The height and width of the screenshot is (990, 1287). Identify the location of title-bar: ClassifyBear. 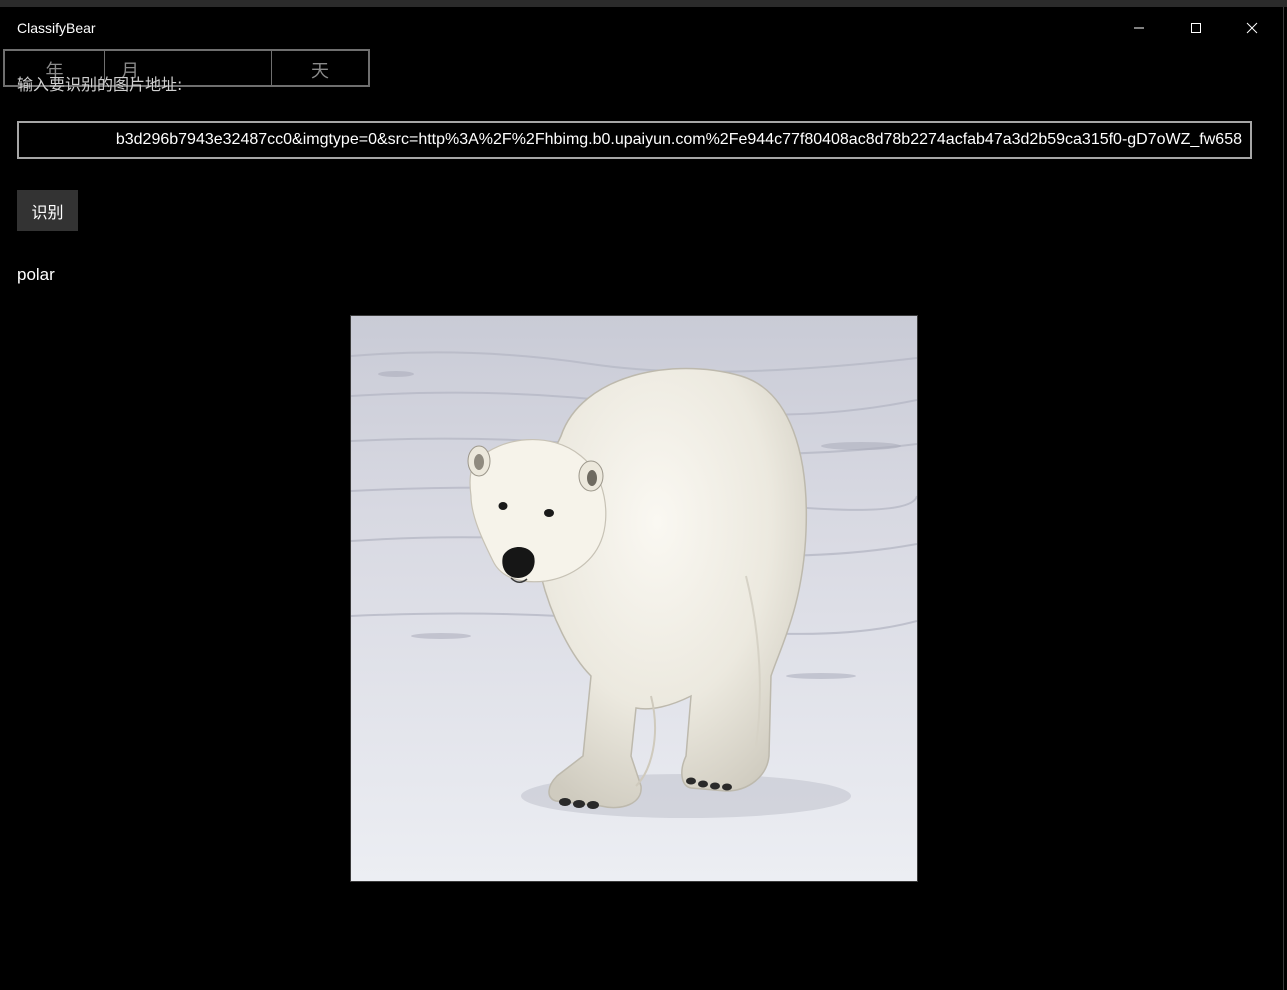
(641, 28).